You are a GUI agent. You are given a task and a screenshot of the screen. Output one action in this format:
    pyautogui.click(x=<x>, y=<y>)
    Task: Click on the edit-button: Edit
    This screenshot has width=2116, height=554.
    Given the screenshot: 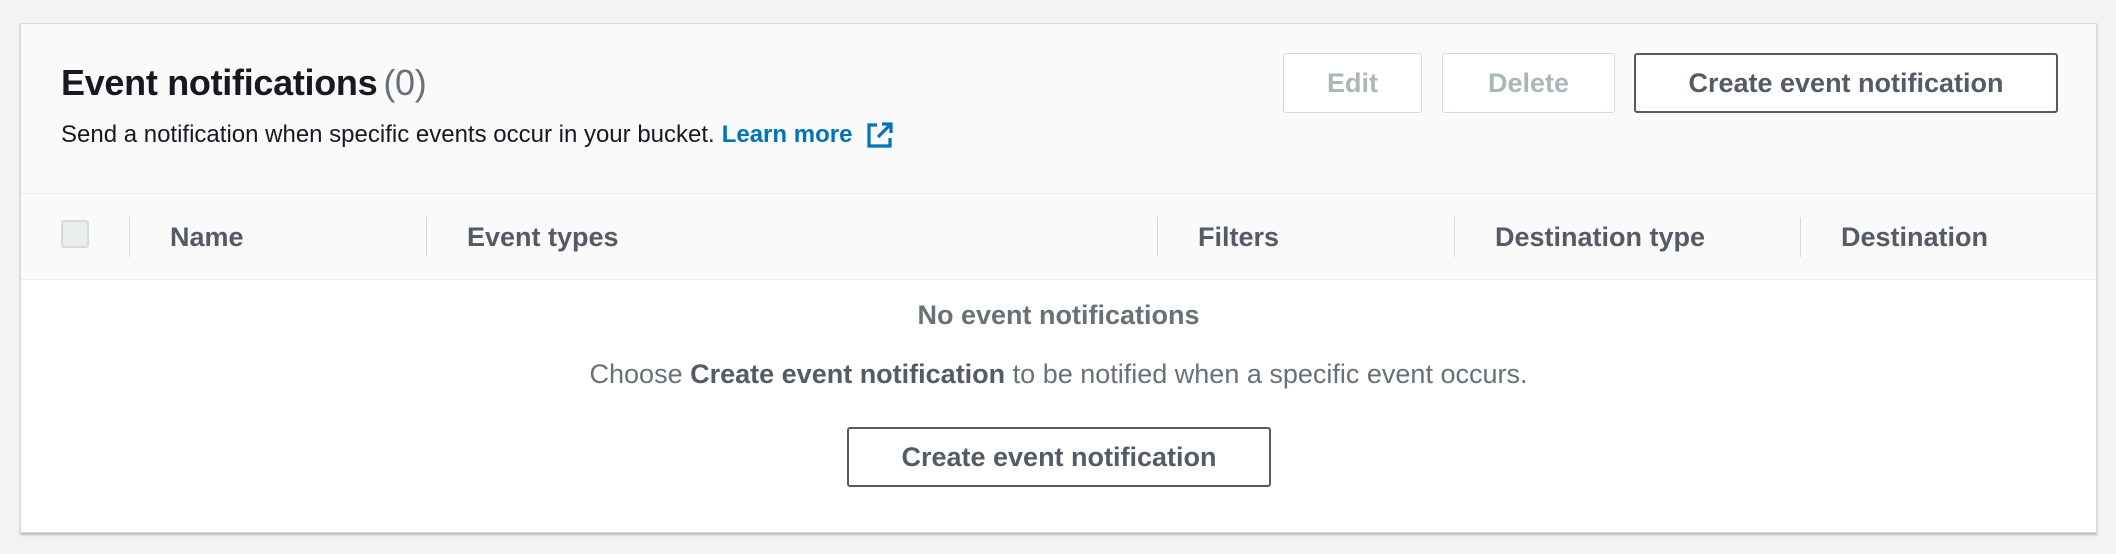 What is the action you would take?
    pyautogui.click(x=1352, y=83)
    